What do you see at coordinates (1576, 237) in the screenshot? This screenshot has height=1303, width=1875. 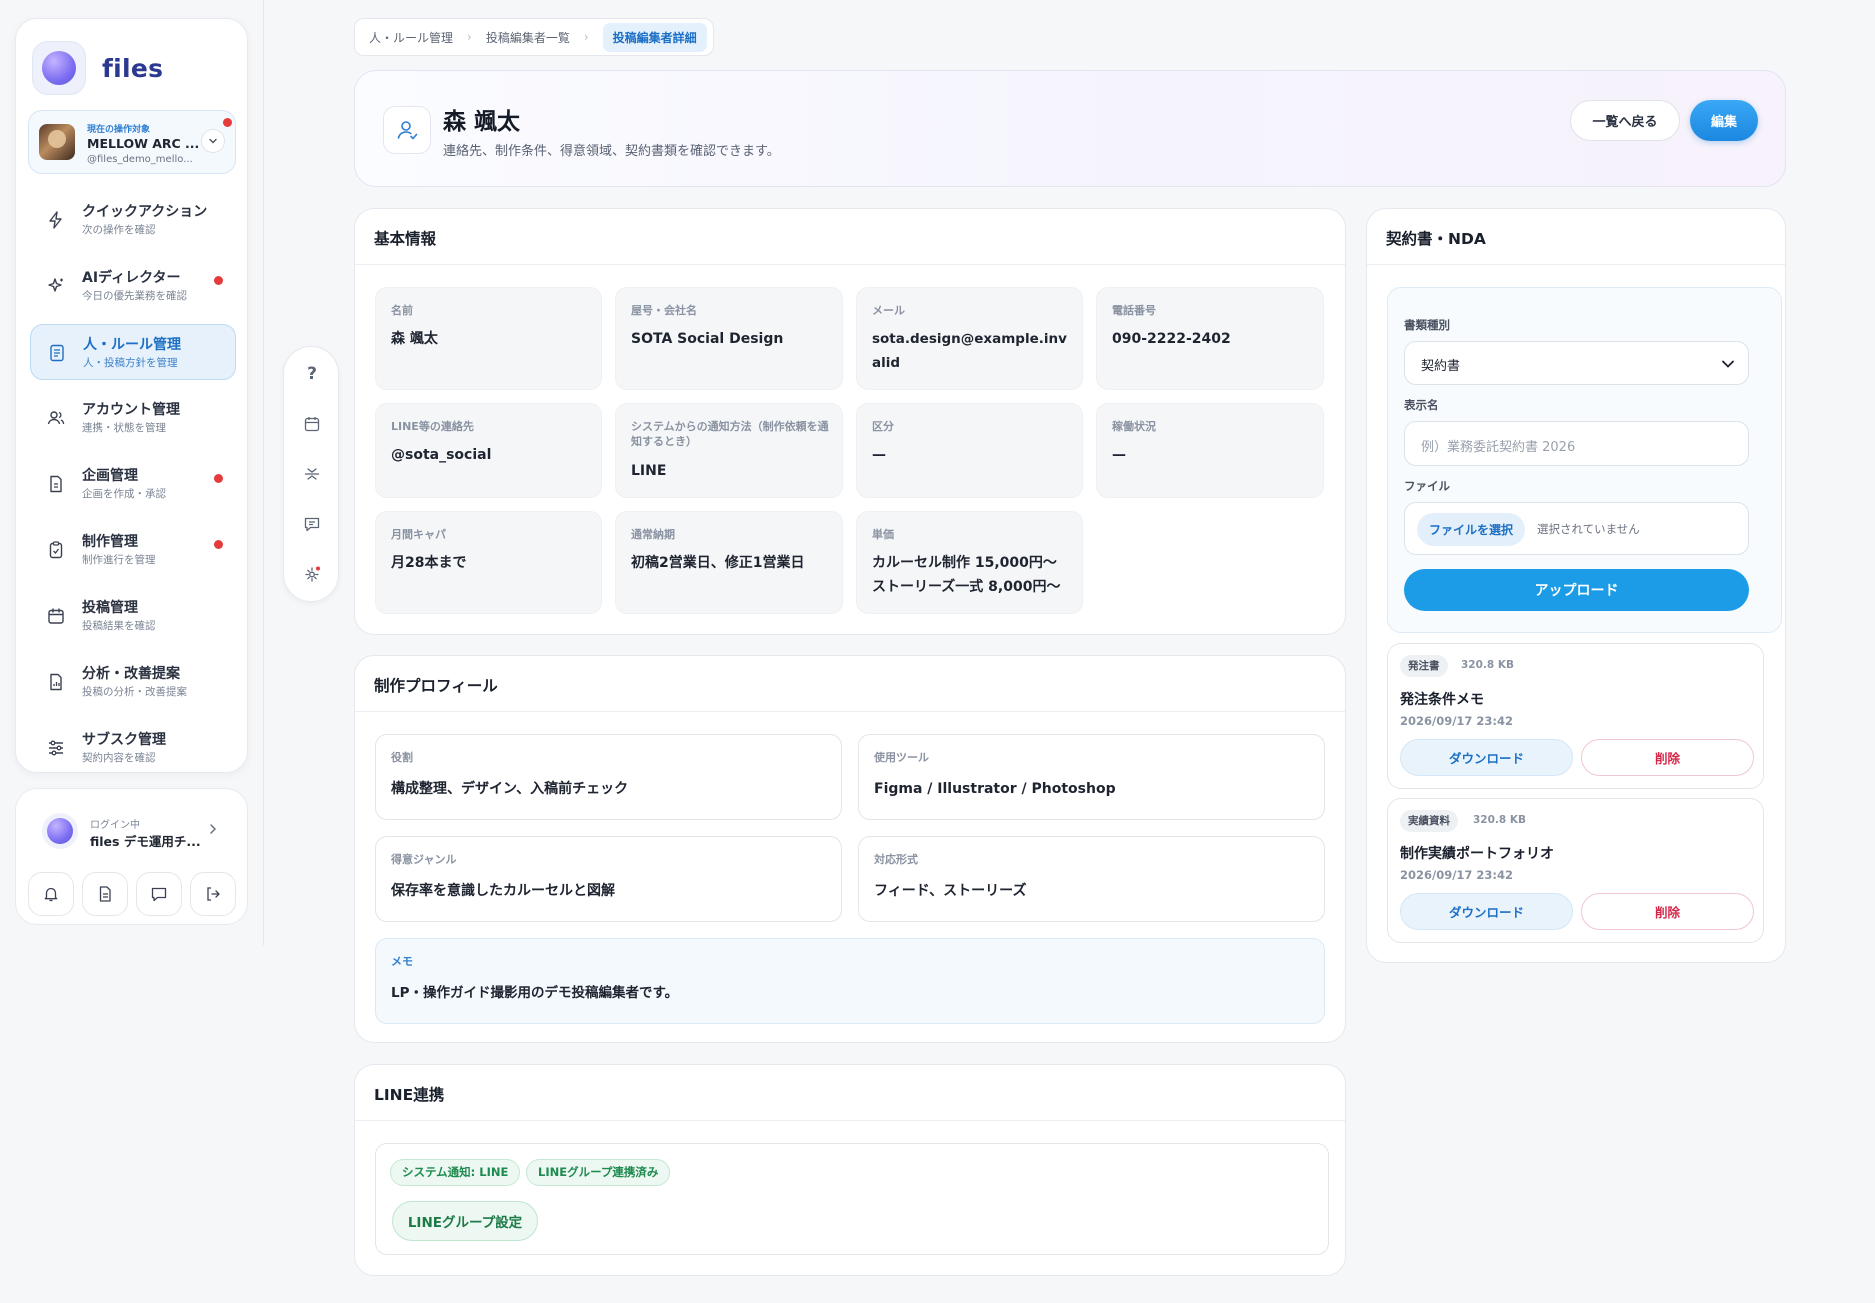 I see `card-header: 契約書・NDA` at bounding box center [1576, 237].